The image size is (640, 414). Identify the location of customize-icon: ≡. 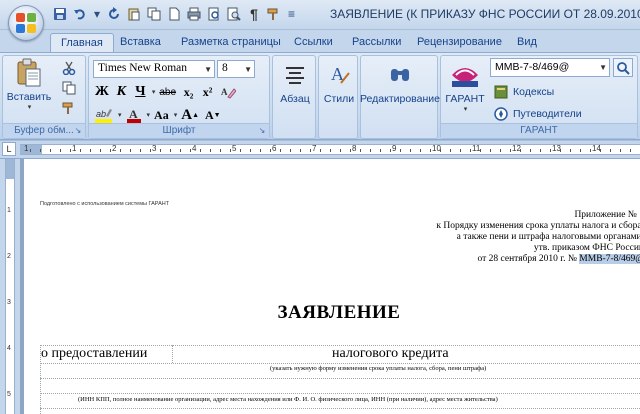
(291, 14).